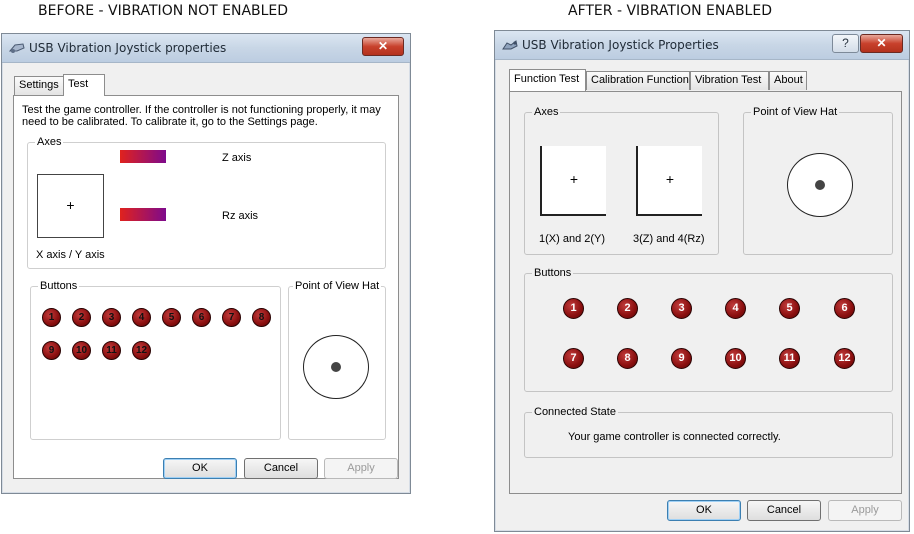 The width and height of the screenshot is (914, 534). I want to click on z-axis-label: Z axis, so click(237, 158).